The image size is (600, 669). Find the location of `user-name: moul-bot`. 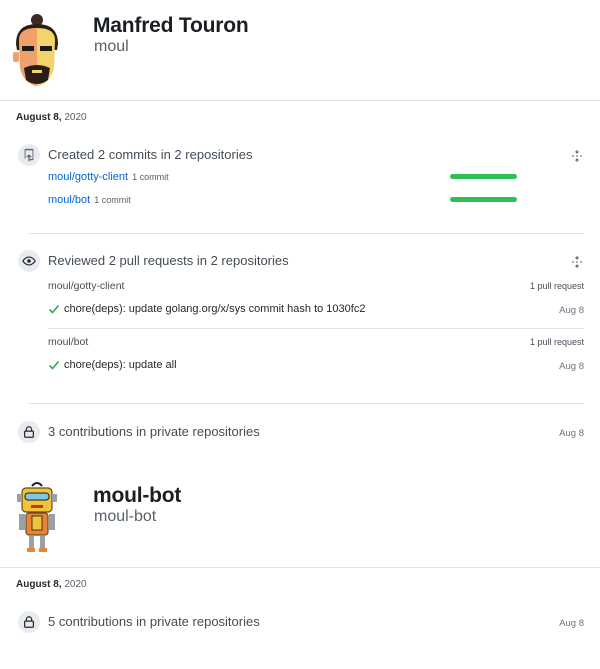

user-name: moul-bot is located at coordinates (137, 496).